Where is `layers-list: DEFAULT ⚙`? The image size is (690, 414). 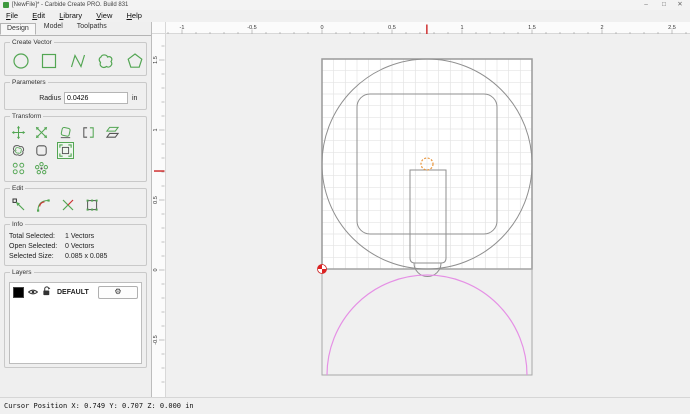
layers-list: DEFAULT ⚙ is located at coordinates (75, 323).